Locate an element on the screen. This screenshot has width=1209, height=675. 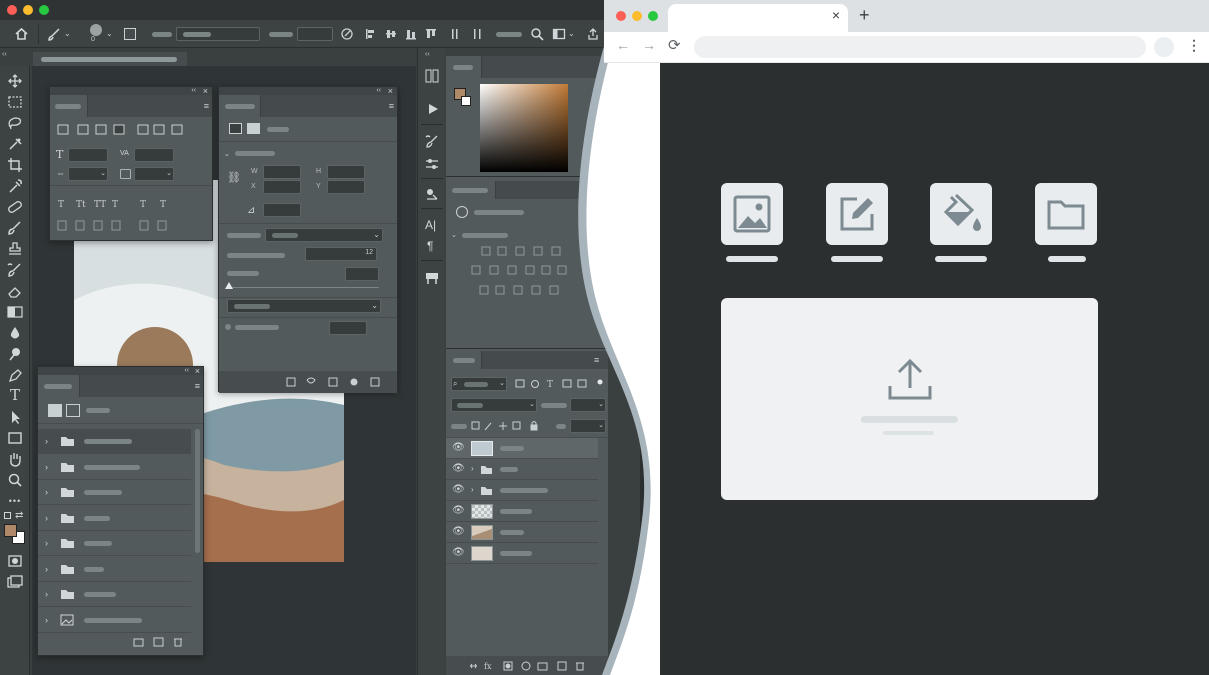
feather-slider is located at coordinates (304, 287).